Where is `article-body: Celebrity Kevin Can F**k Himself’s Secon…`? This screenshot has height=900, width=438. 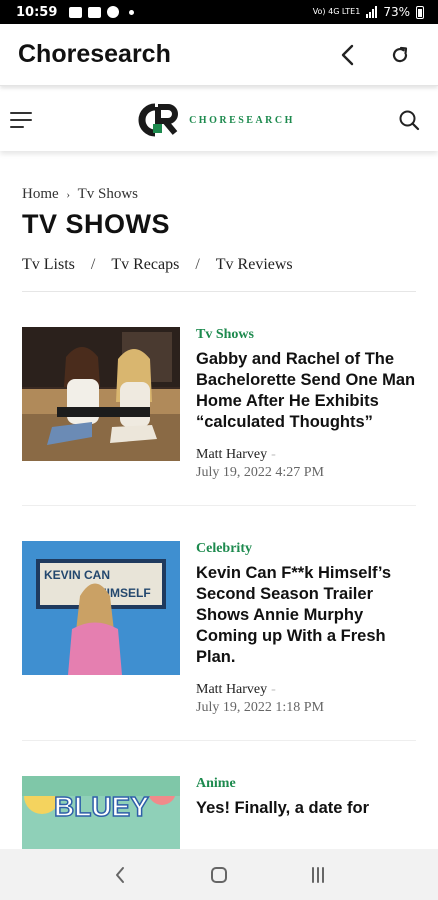
article-body: Celebrity Kevin Can F**k Himself’s Secon… is located at coordinates (306, 628).